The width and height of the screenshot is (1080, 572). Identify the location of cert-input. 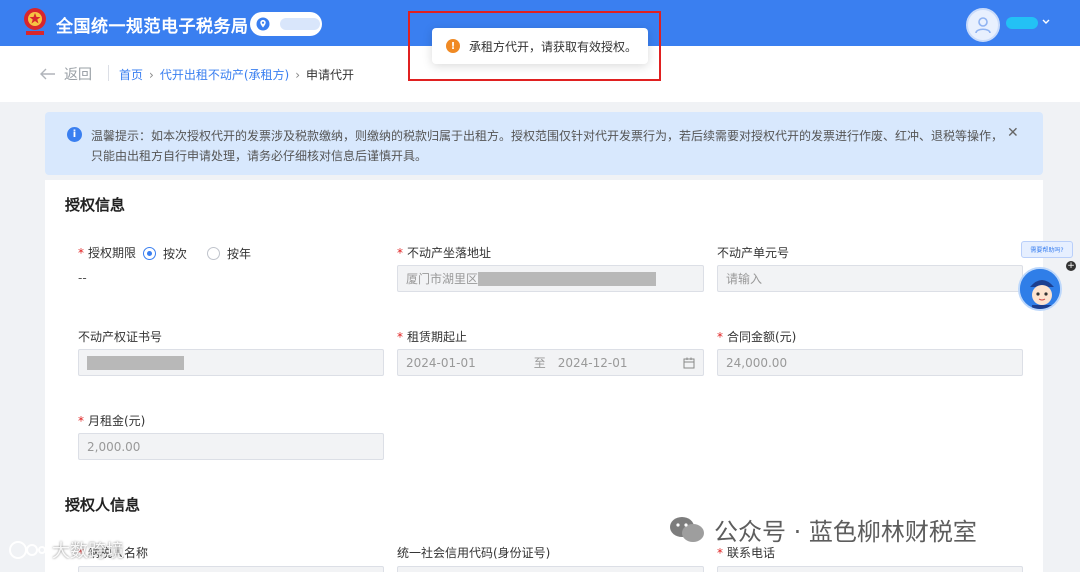
(231, 362).